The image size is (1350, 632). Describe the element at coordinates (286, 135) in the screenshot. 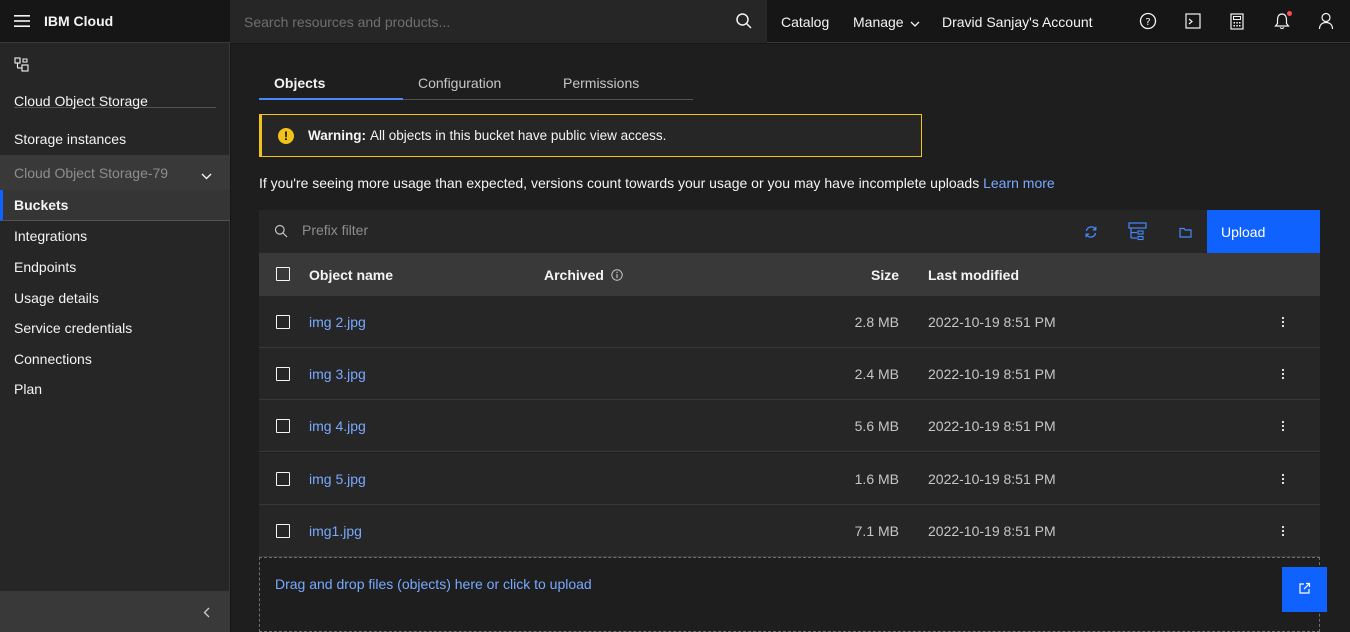

I see `warning-icon: !` at that location.